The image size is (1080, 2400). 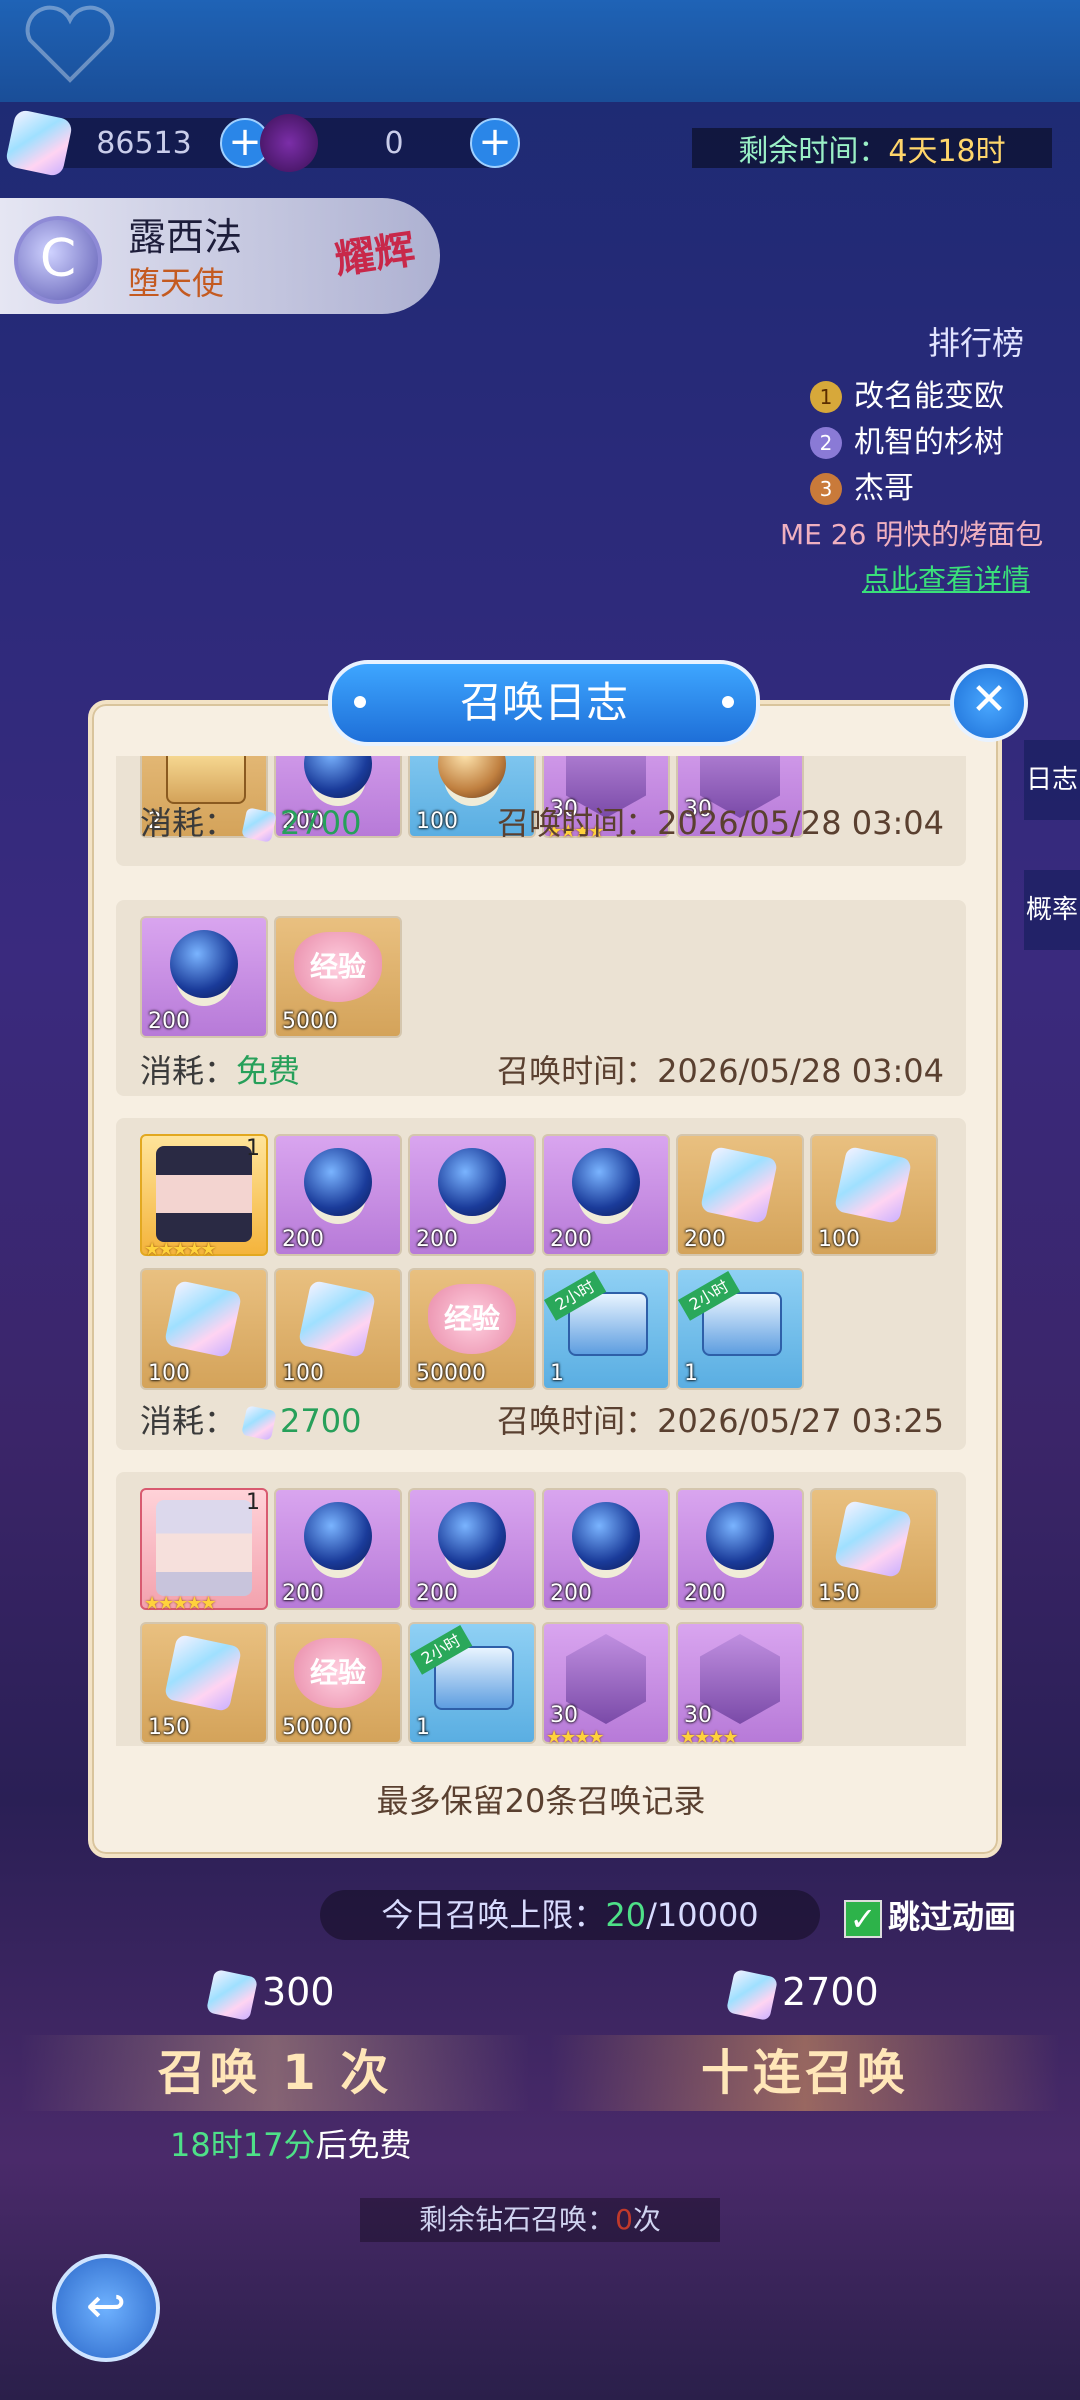 I want to click on limit-current: 20, so click(x=626, y=1915).